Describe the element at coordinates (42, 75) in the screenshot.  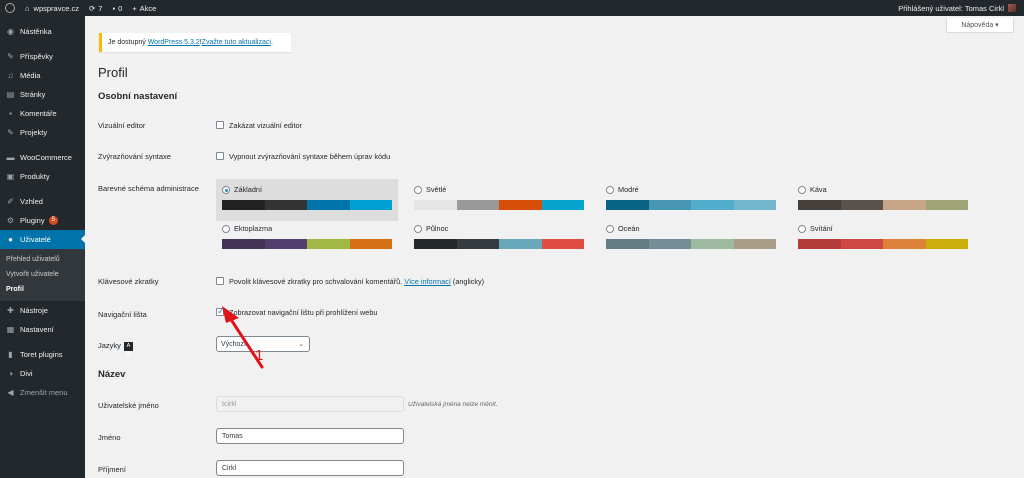
I see `menu-media: ♫ Média` at that location.